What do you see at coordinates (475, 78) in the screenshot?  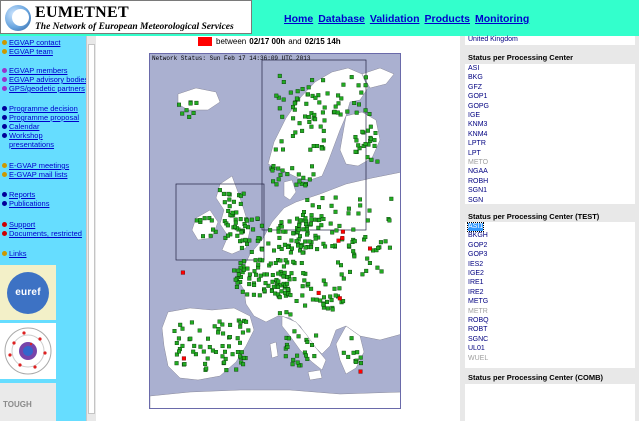 I see `center-item-bkg: BKG` at bounding box center [475, 78].